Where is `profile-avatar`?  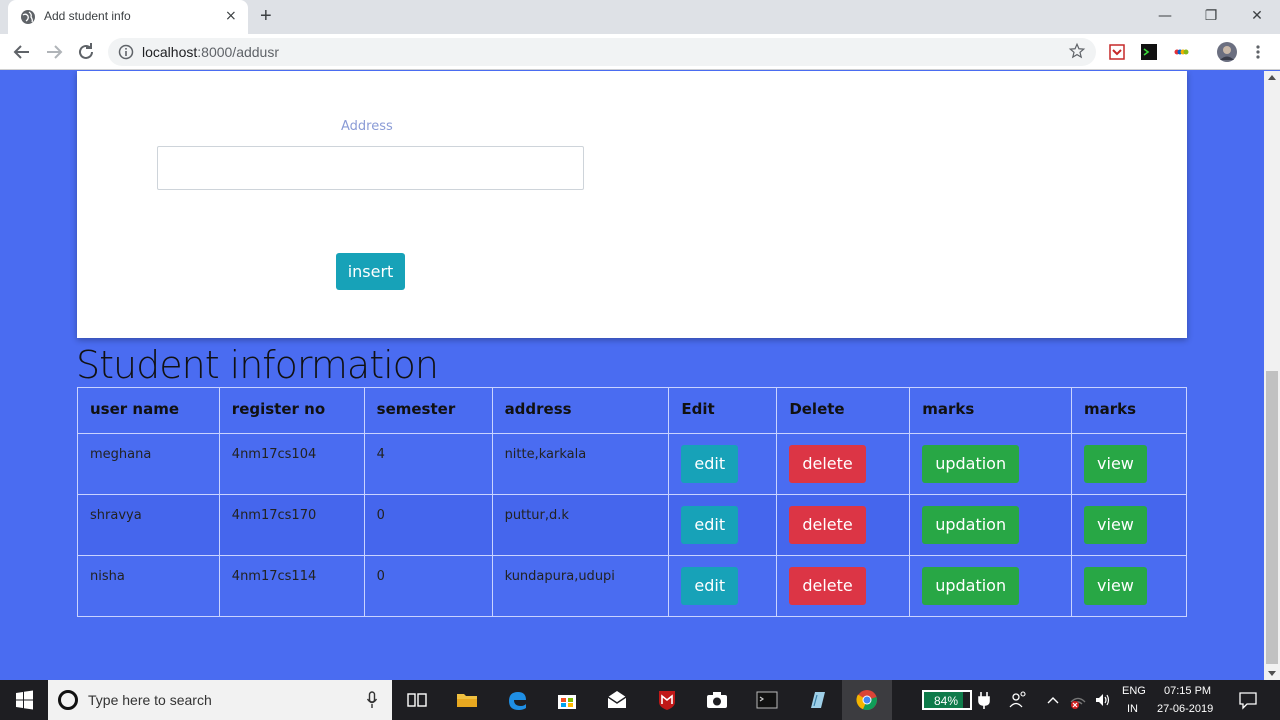 profile-avatar is located at coordinates (1227, 52).